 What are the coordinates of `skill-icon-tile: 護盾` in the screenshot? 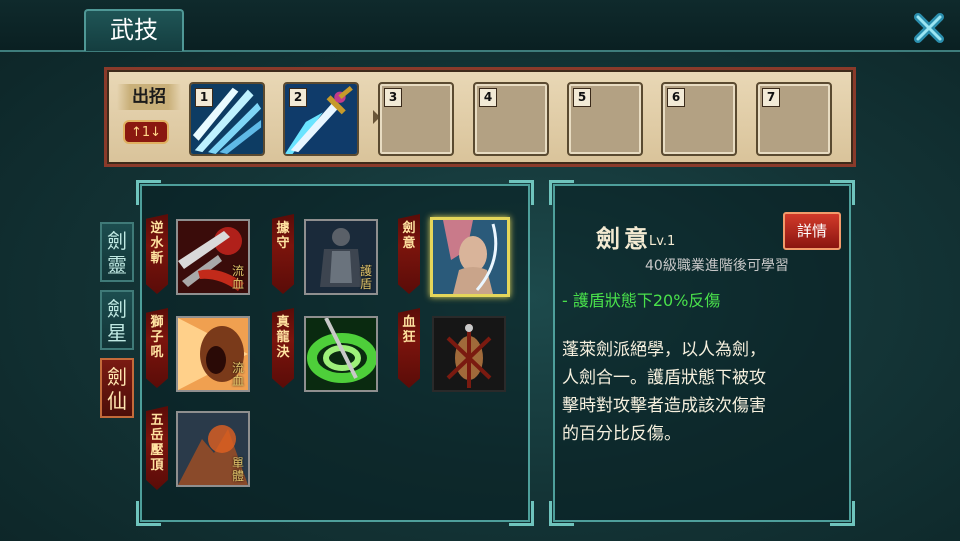 It's located at (341, 257).